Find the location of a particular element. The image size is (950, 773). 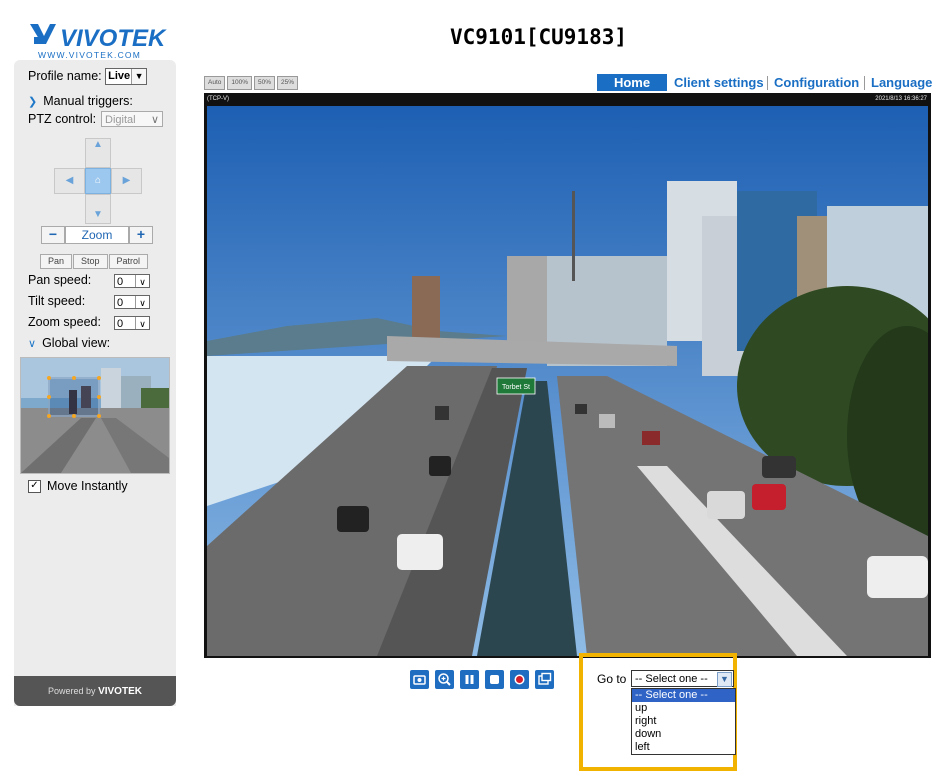

pan-right-button: ▶ is located at coordinates (126, 181).